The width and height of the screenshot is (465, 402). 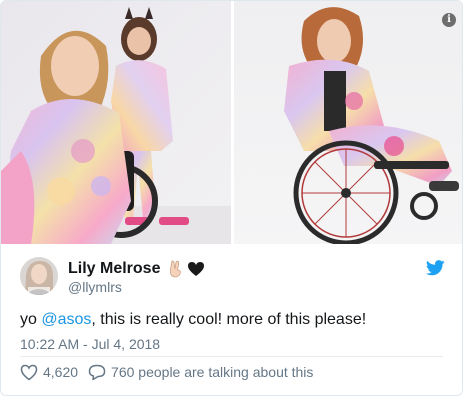 I want to click on victory-hand-emoji, so click(x=176, y=269).